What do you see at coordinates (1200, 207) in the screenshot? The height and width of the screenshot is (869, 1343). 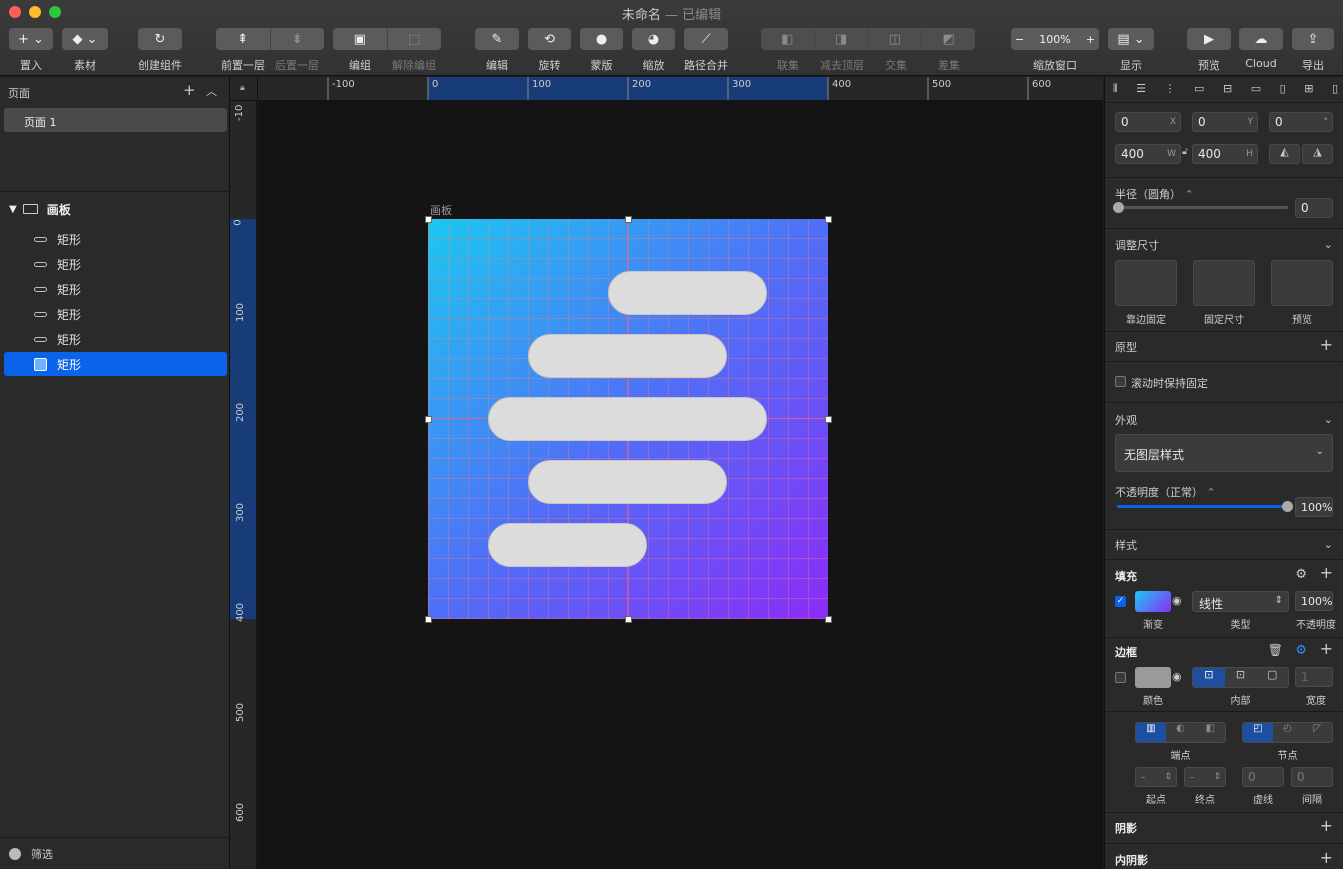 I see `radius-slider` at bounding box center [1200, 207].